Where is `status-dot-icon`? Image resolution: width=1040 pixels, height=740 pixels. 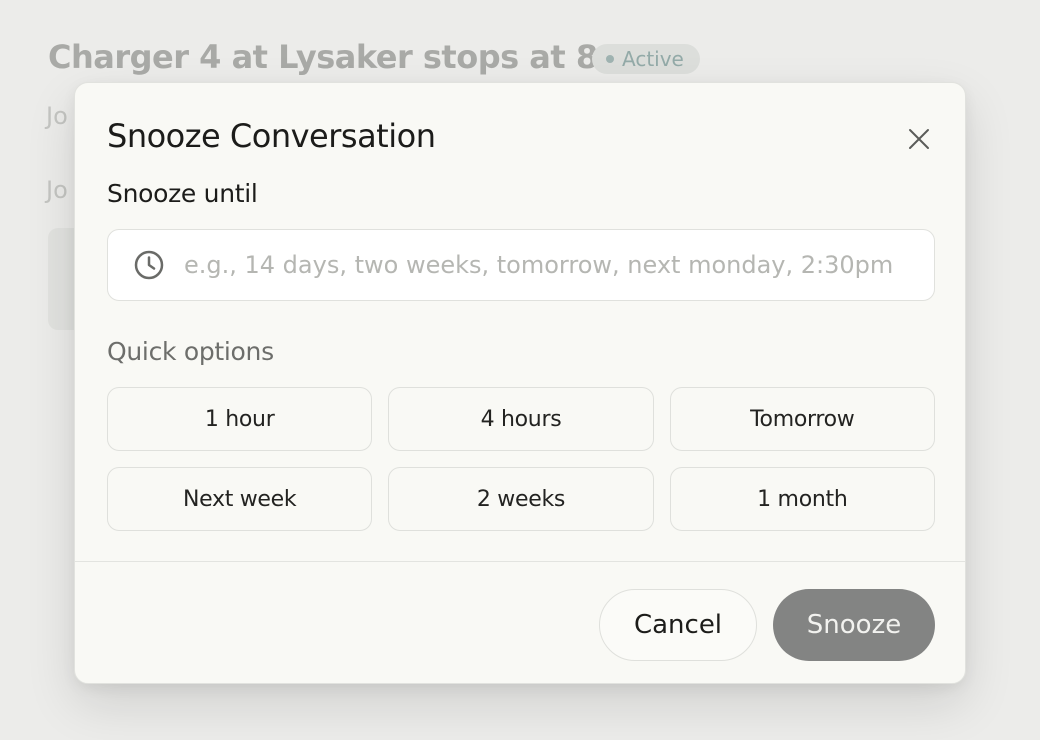 status-dot-icon is located at coordinates (610, 59).